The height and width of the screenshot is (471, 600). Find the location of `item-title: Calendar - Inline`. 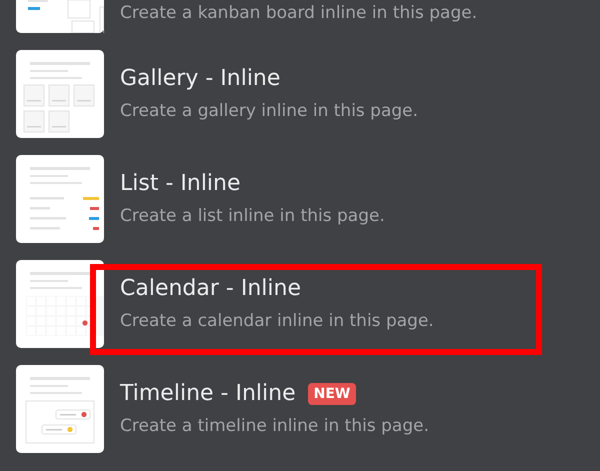

item-title: Calendar - Inline is located at coordinates (210, 289).